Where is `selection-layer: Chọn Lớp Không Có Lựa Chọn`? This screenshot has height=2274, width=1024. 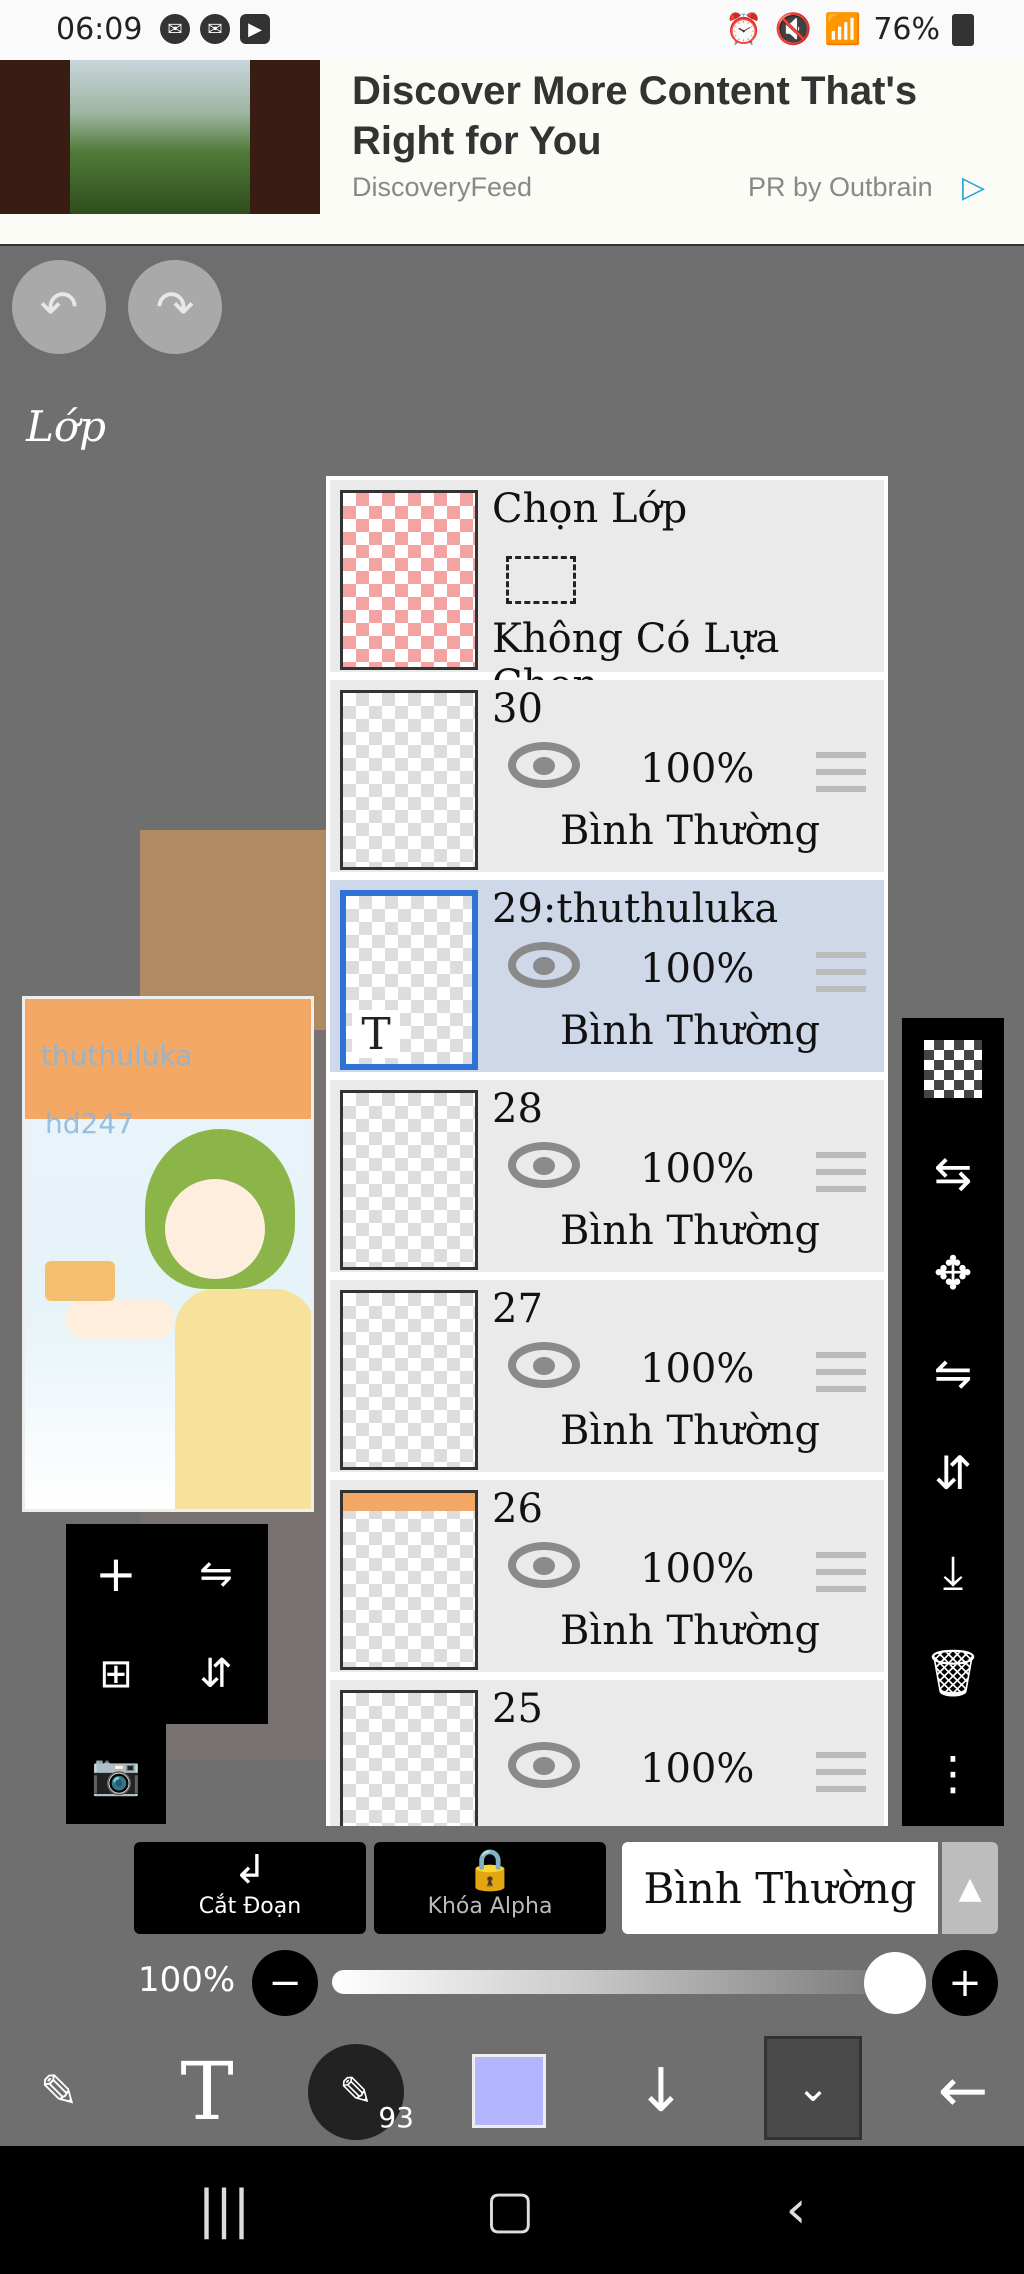
selection-layer: Chọn Lớp Không Có Lựa Chọn is located at coordinates (607, 594).